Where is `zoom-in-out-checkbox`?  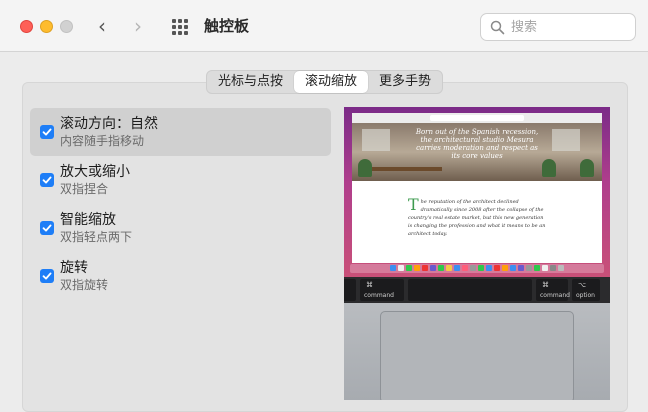
zoom-in-out-checkbox is located at coordinates (47, 180).